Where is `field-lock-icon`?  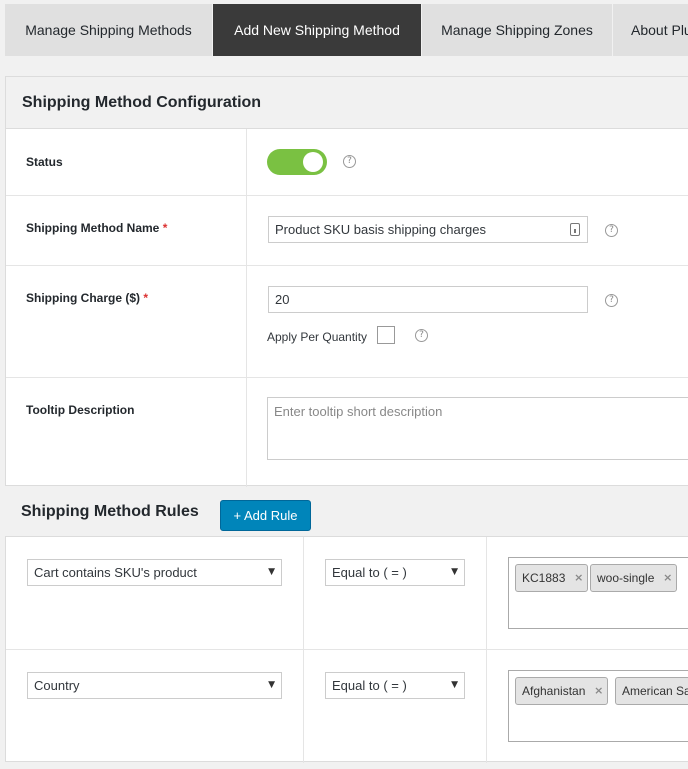
field-lock-icon is located at coordinates (575, 229).